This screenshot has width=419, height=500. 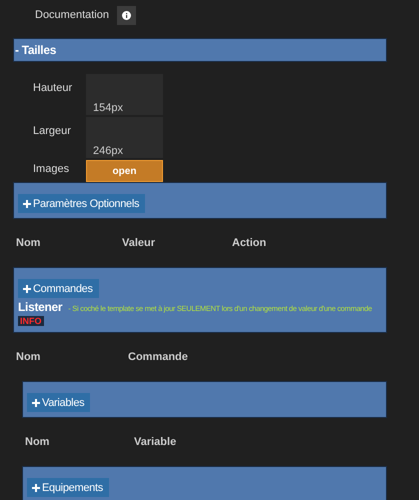 What do you see at coordinates (72, 15) in the screenshot?
I see `documentation-label: Documentation` at bounding box center [72, 15].